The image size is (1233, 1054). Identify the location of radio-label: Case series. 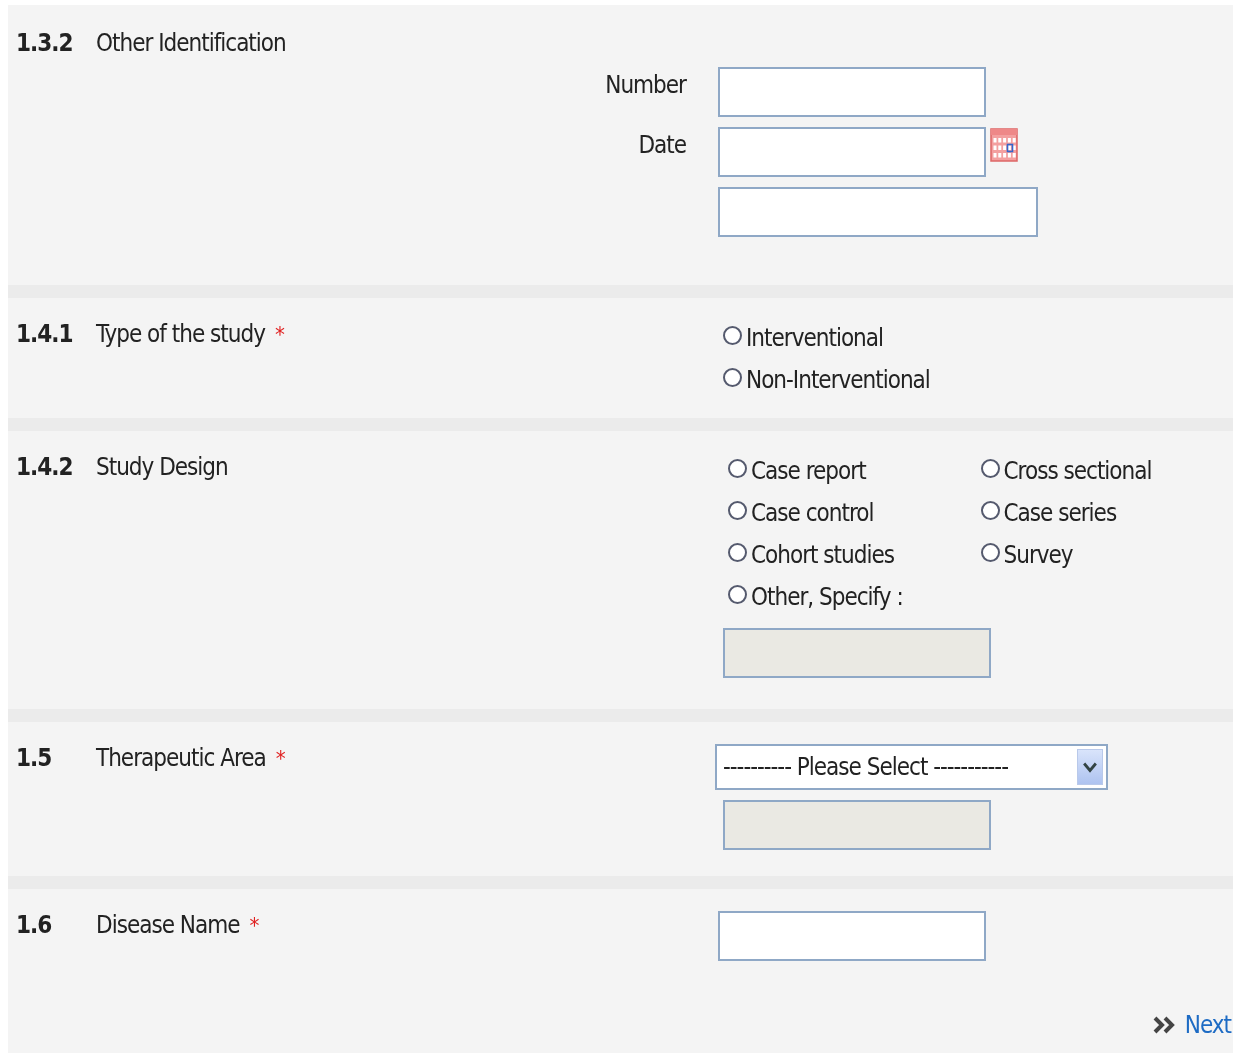
(1060, 513).